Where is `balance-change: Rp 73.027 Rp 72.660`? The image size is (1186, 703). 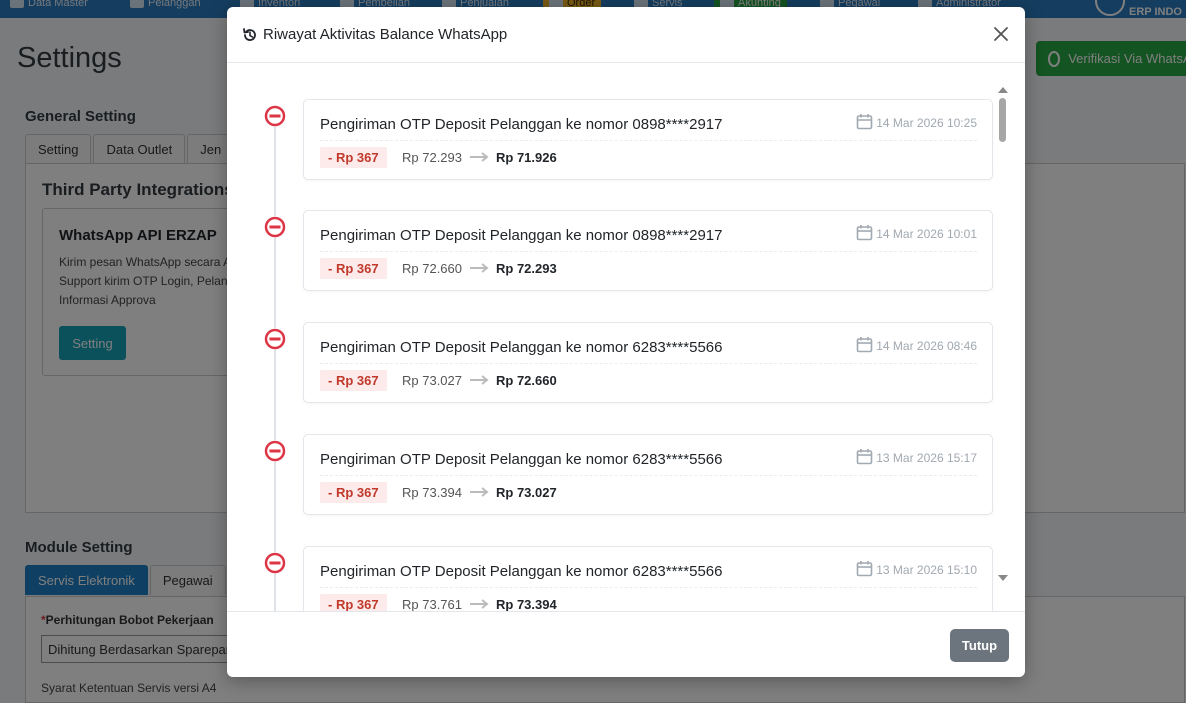 balance-change: Rp 73.027 Rp 72.660 is located at coordinates (479, 380).